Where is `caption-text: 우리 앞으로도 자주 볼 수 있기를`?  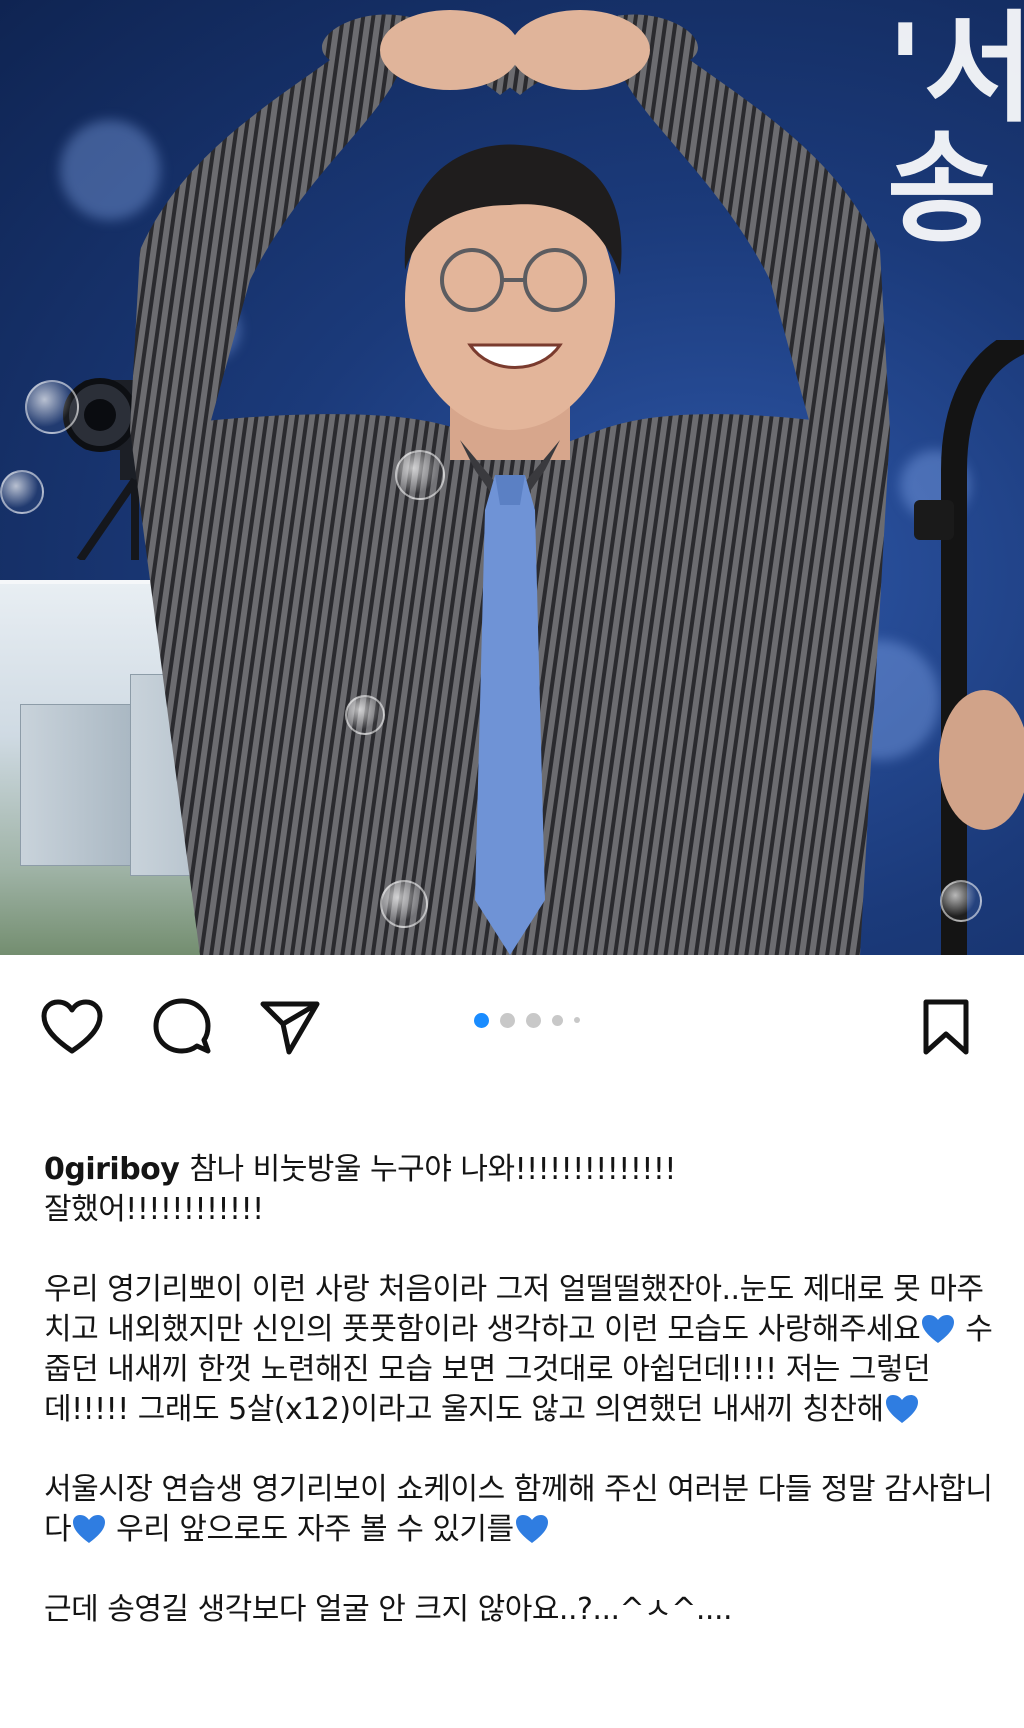 caption-text: 우리 앞으로도 자주 볼 수 있기를 is located at coordinates (310, 1529).